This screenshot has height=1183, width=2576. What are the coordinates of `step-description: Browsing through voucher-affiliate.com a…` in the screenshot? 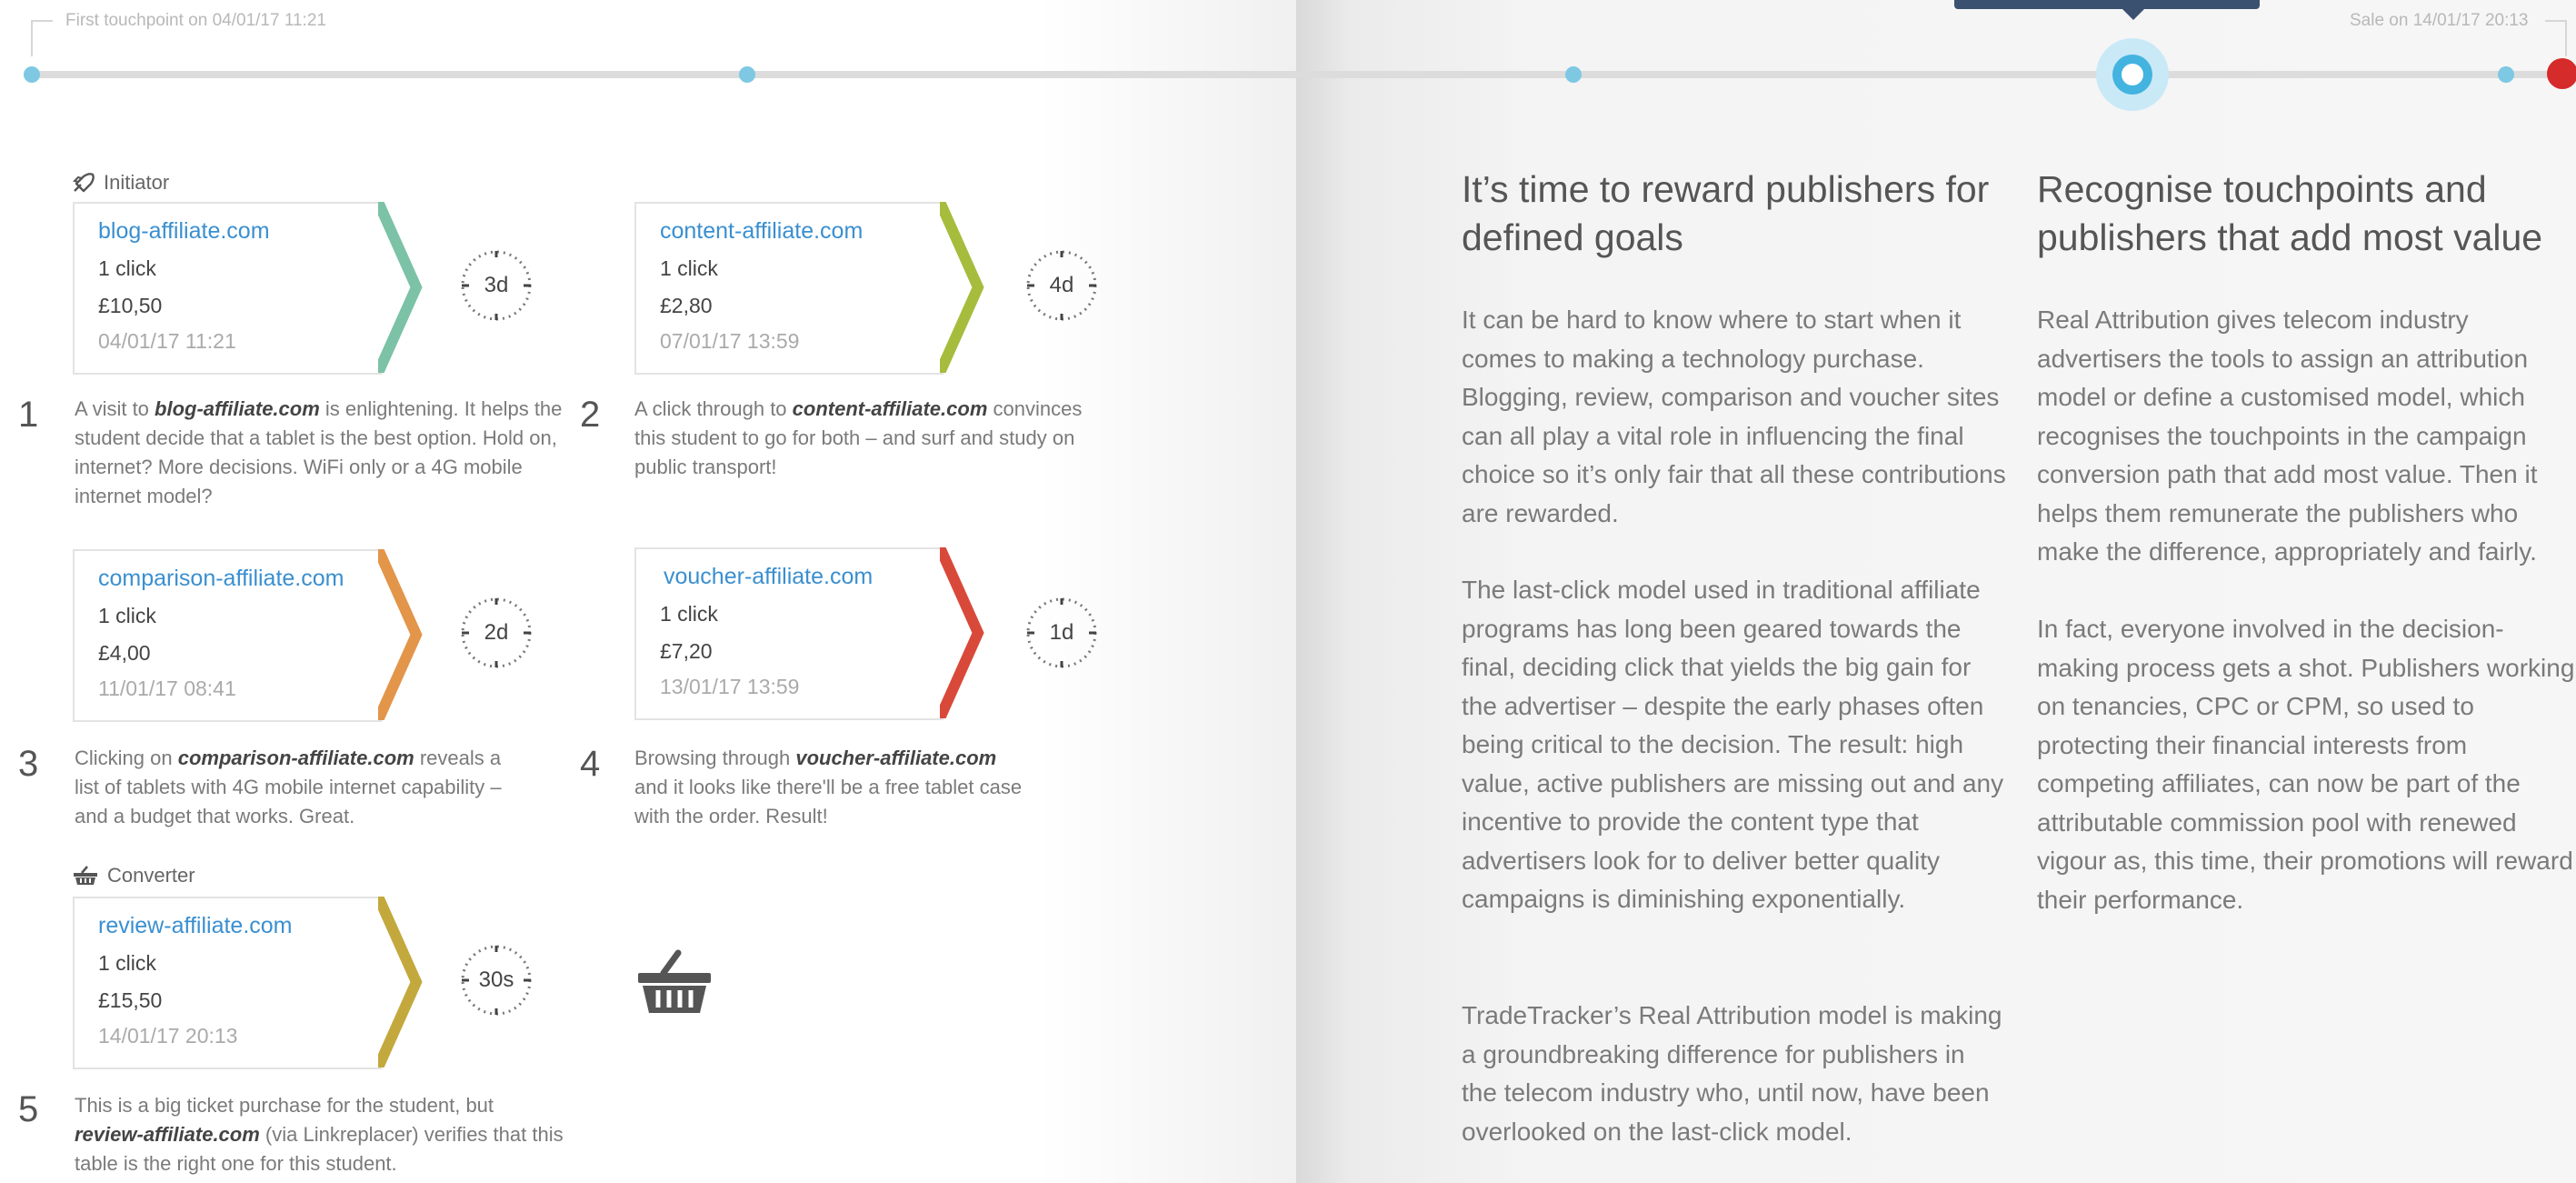 It's located at (834, 787).